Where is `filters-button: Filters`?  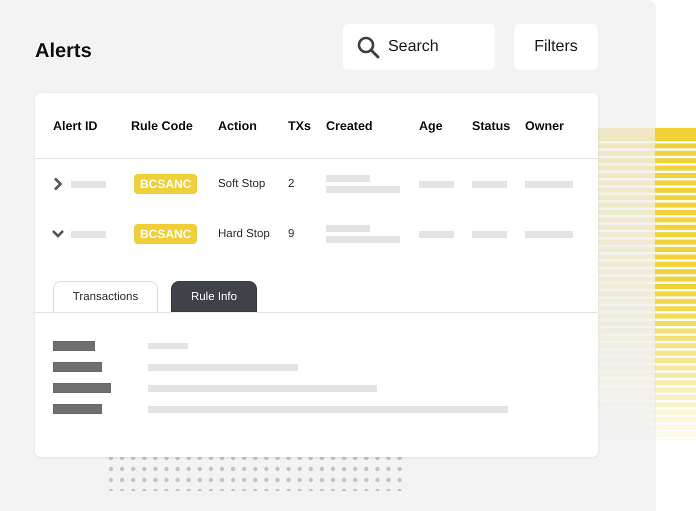
filters-button: Filters is located at coordinates (556, 47).